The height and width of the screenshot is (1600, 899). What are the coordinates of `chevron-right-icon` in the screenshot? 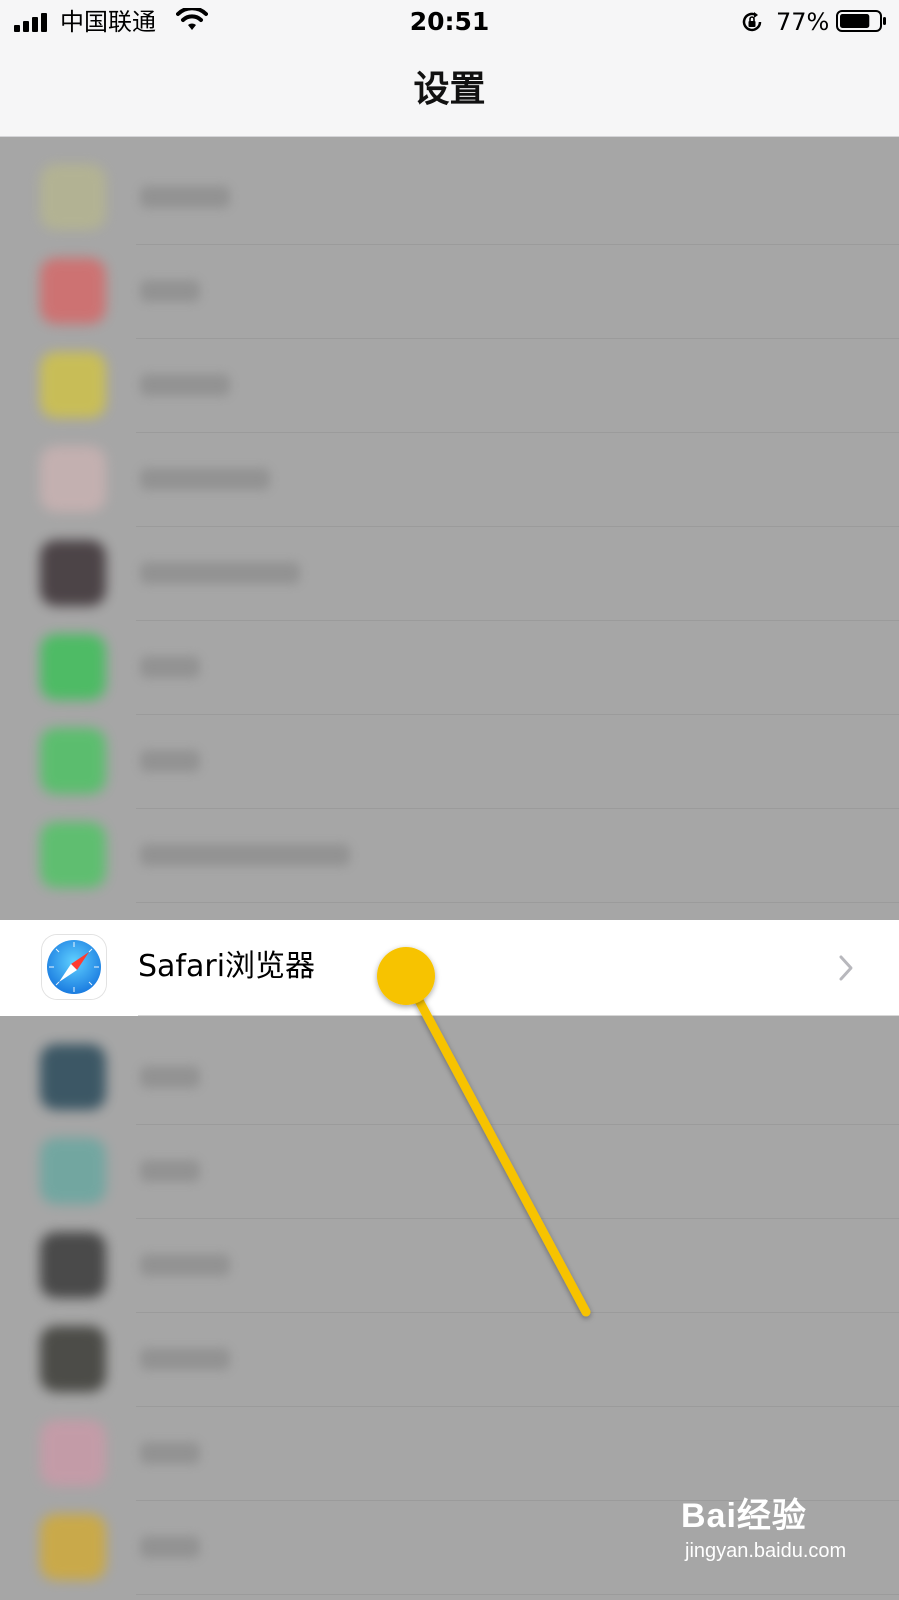 It's located at (846, 968).